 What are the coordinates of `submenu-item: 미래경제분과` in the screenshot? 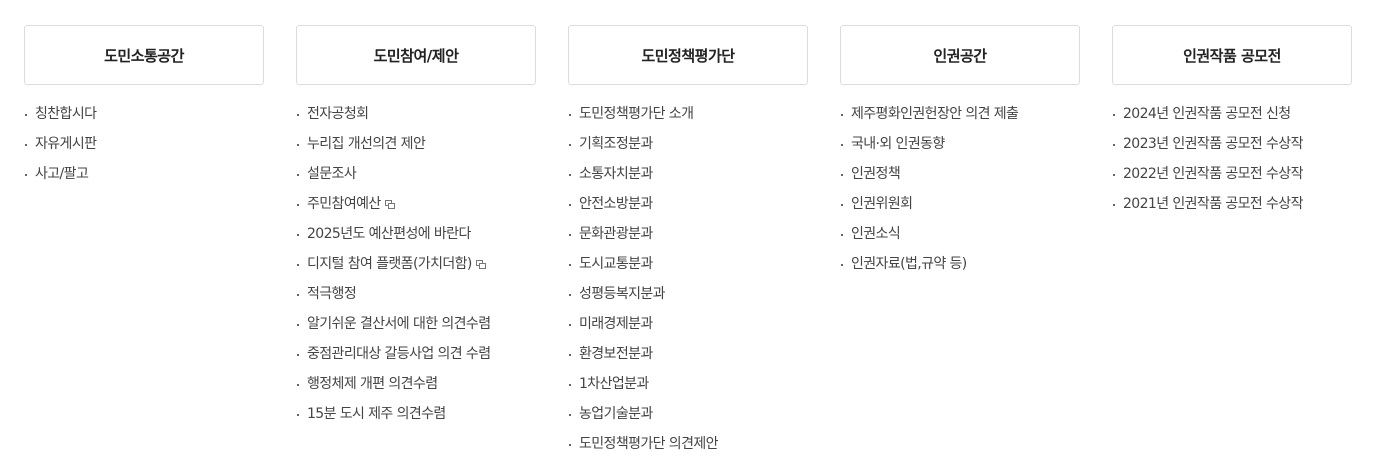 It's located at (688, 324).